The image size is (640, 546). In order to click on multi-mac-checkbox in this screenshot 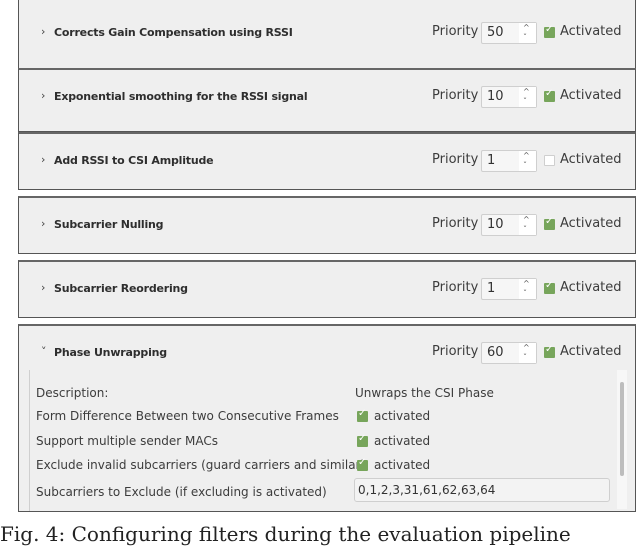, I will do `click(362, 440)`.